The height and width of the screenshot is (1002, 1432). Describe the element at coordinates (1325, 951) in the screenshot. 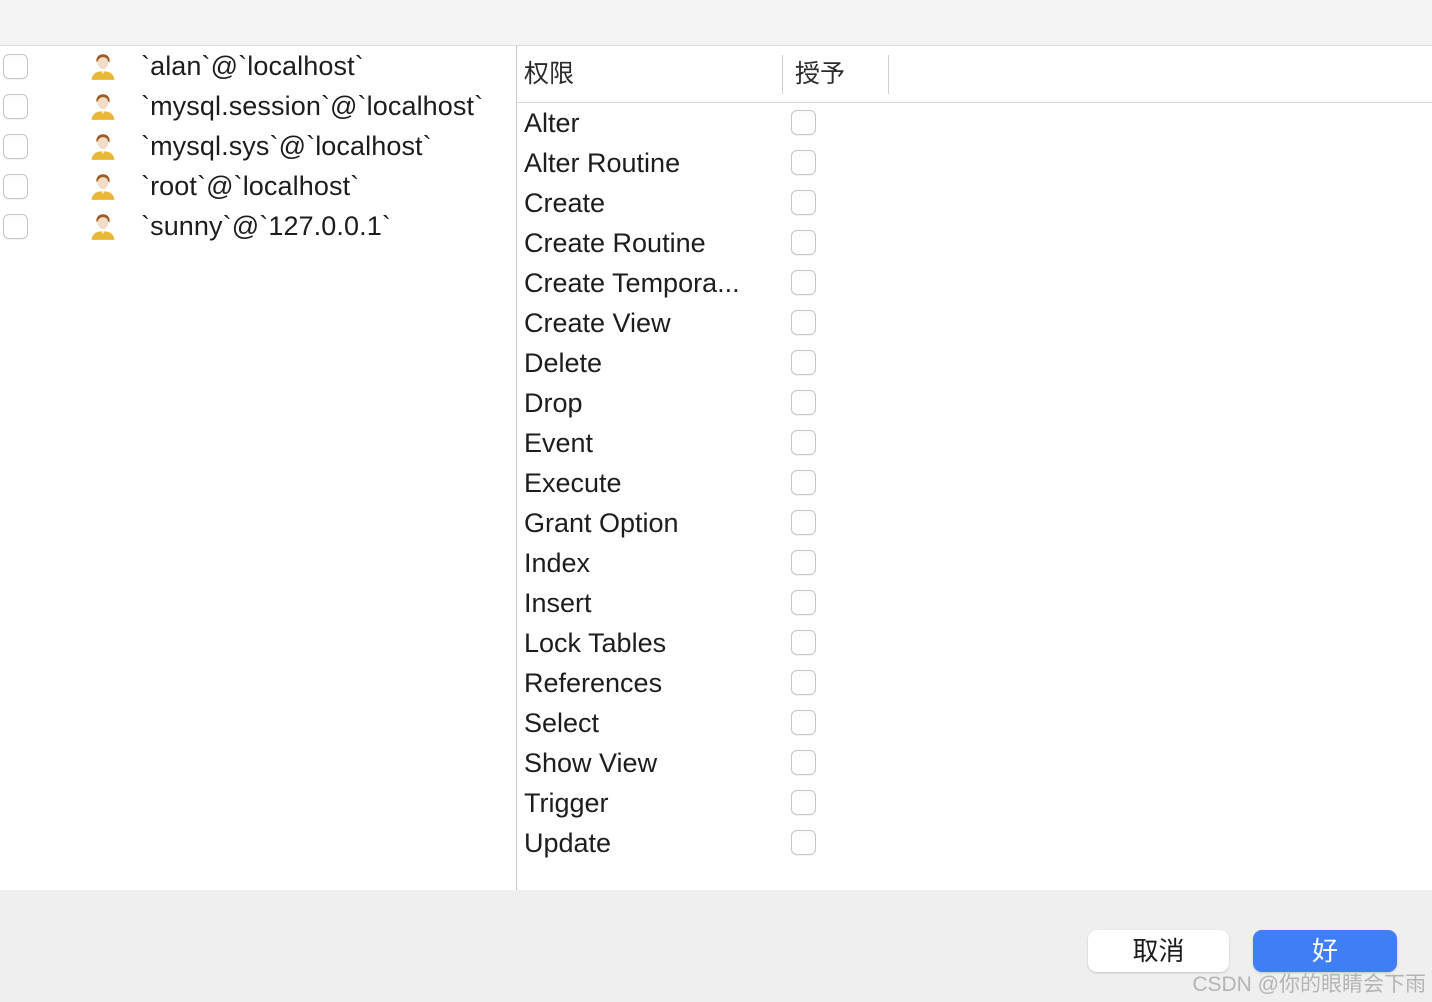

I see `ok-button: 好` at that location.